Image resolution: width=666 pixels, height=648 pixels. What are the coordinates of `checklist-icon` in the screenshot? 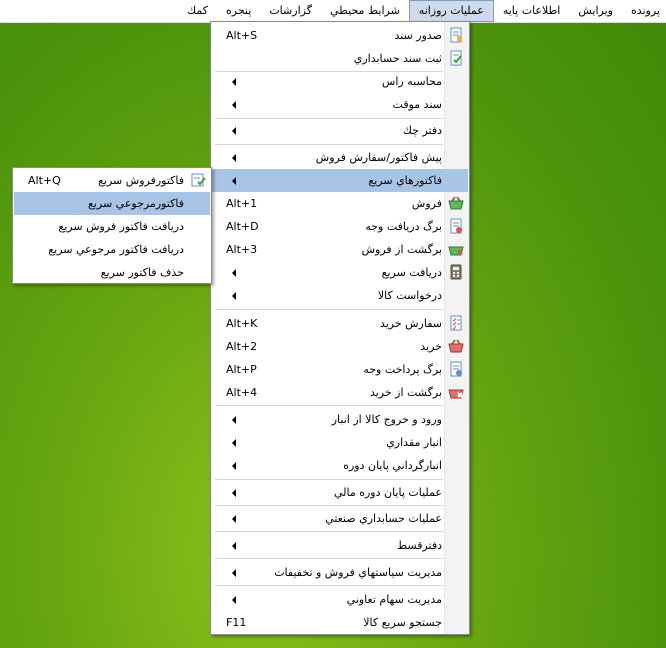 It's located at (456, 323).